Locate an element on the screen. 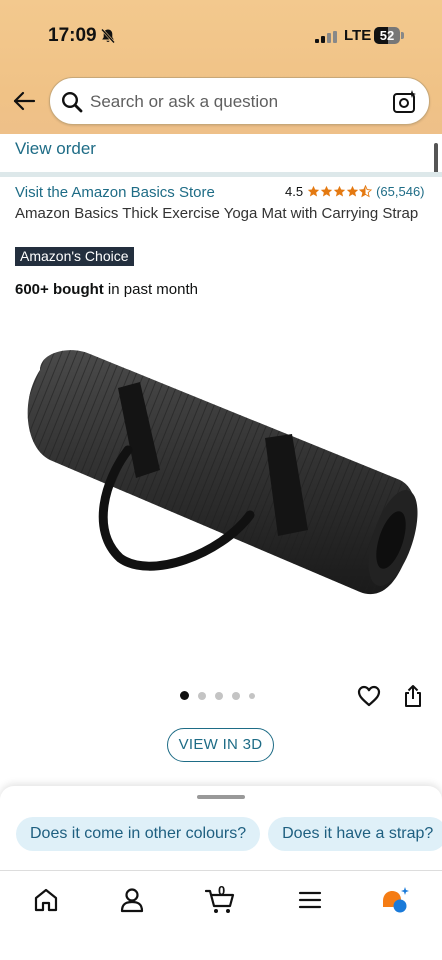 The width and height of the screenshot is (442, 960). rating-count: (65,546) is located at coordinates (400, 191).